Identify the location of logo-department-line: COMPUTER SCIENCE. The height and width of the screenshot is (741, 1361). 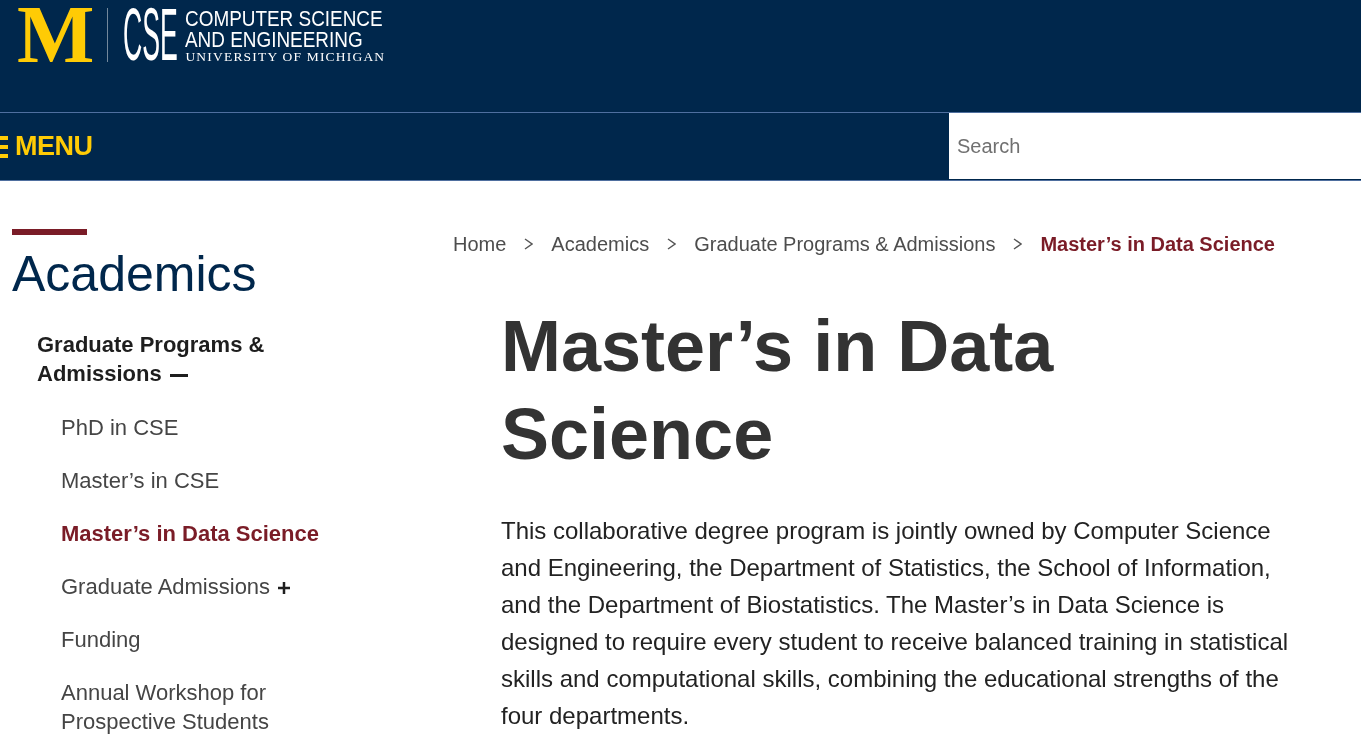
(284, 18).